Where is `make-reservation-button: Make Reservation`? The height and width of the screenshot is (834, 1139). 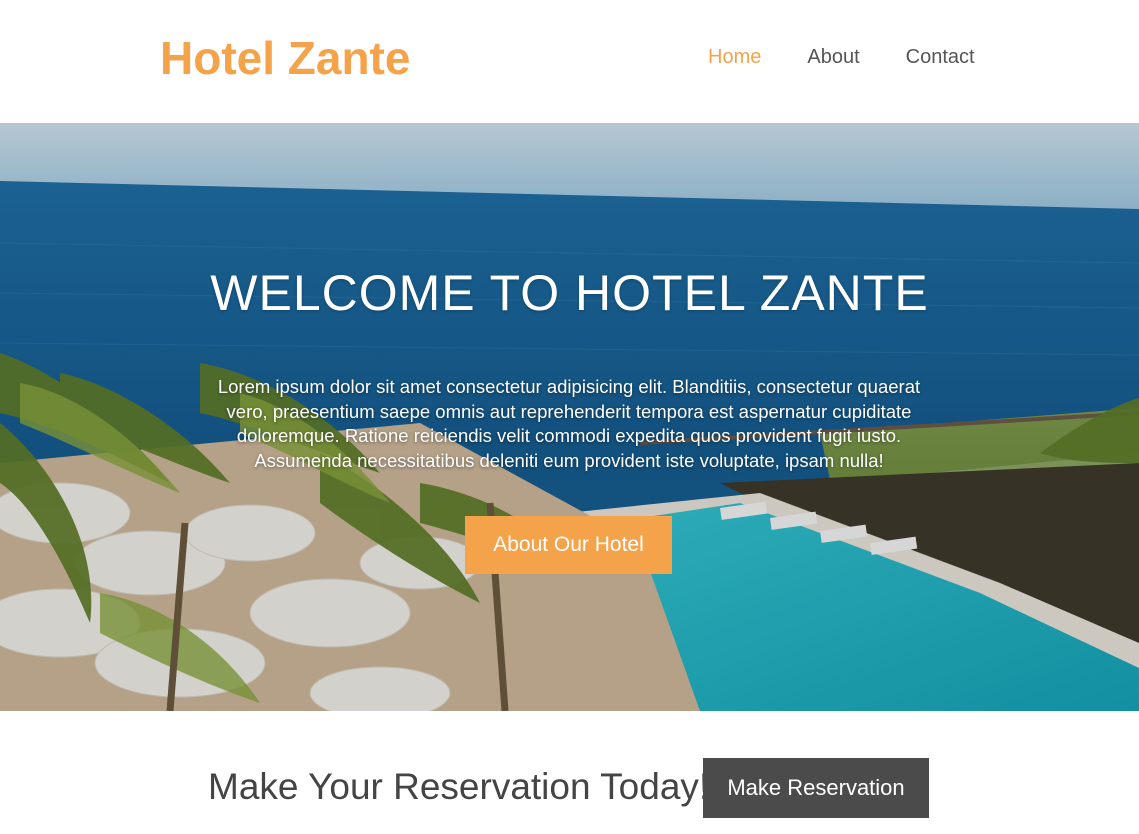
make-reservation-button: Make Reservation is located at coordinates (816, 788).